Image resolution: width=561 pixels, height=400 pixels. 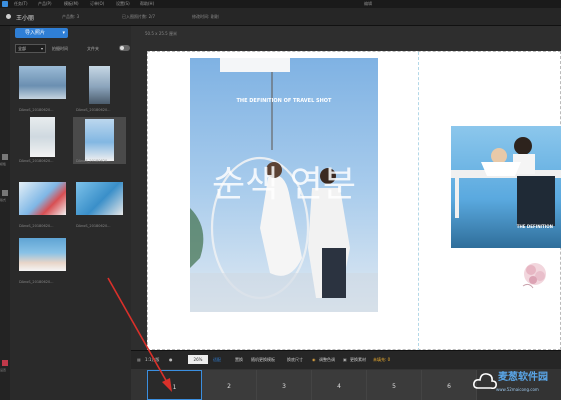 I want to click on material-icon: ▣, so click(x=345, y=359).